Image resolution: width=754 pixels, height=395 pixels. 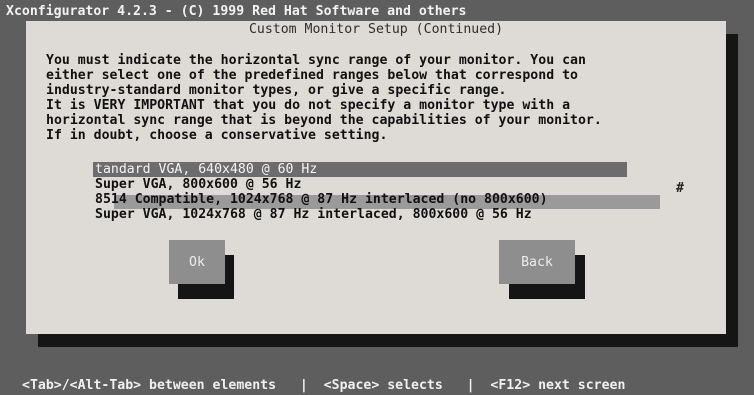 What do you see at coordinates (680, 188) in the screenshot?
I see `scroll-marker: #` at bounding box center [680, 188].